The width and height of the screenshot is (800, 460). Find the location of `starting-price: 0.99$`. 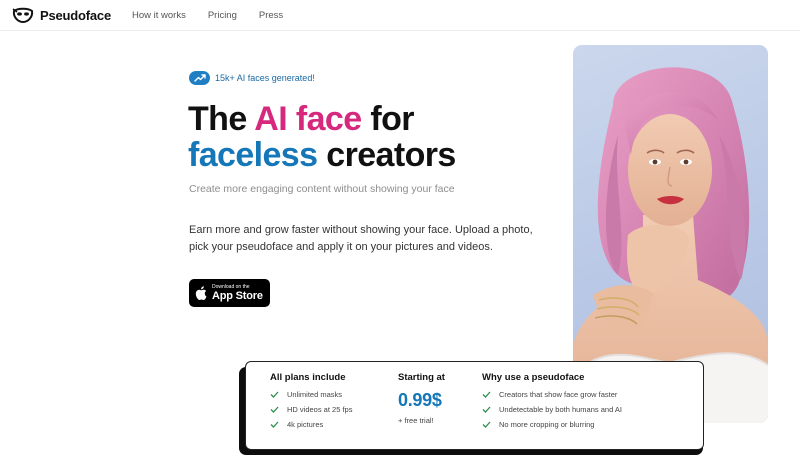

starting-price: 0.99$ is located at coordinates (420, 400).